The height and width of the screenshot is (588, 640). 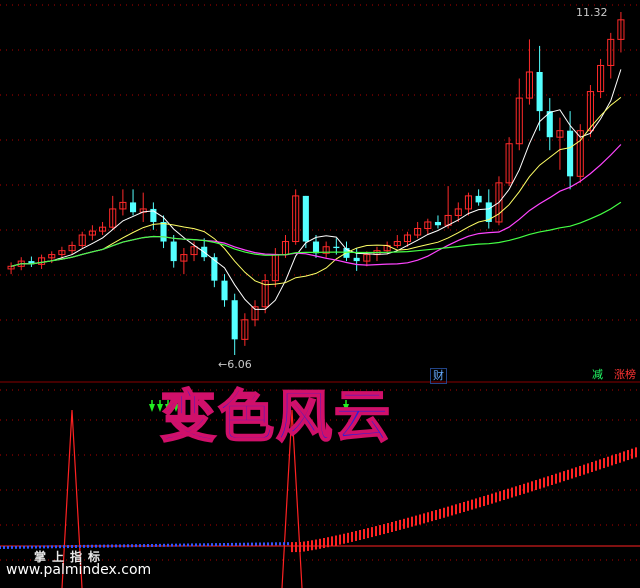 What do you see at coordinates (275, 417) in the screenshot?
I see `indicator-title-overlay: 变色风云` at bounding box center [275, 417].